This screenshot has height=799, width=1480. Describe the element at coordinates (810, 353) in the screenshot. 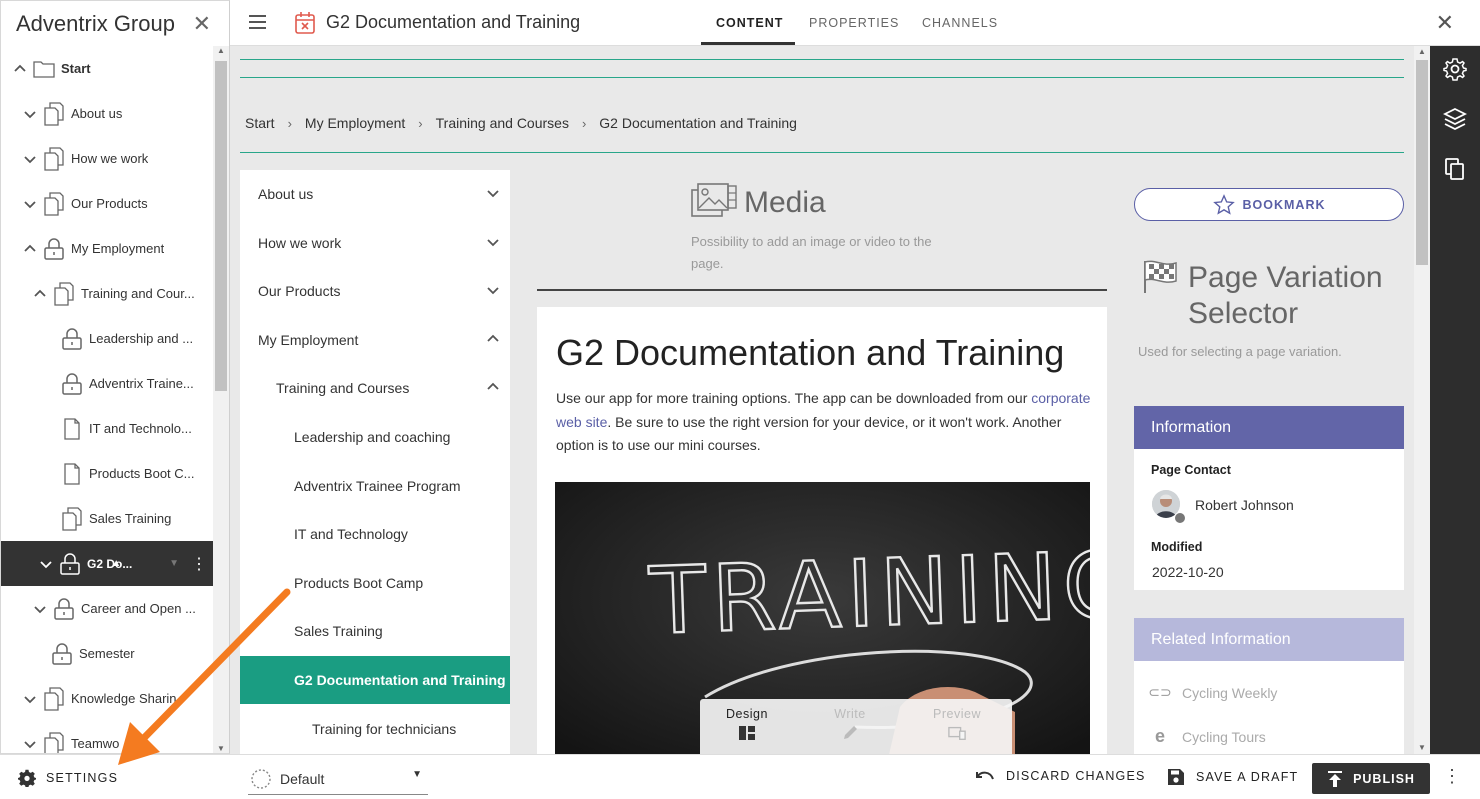

I see `content-heading: G2 Documentation and Training` at that location.